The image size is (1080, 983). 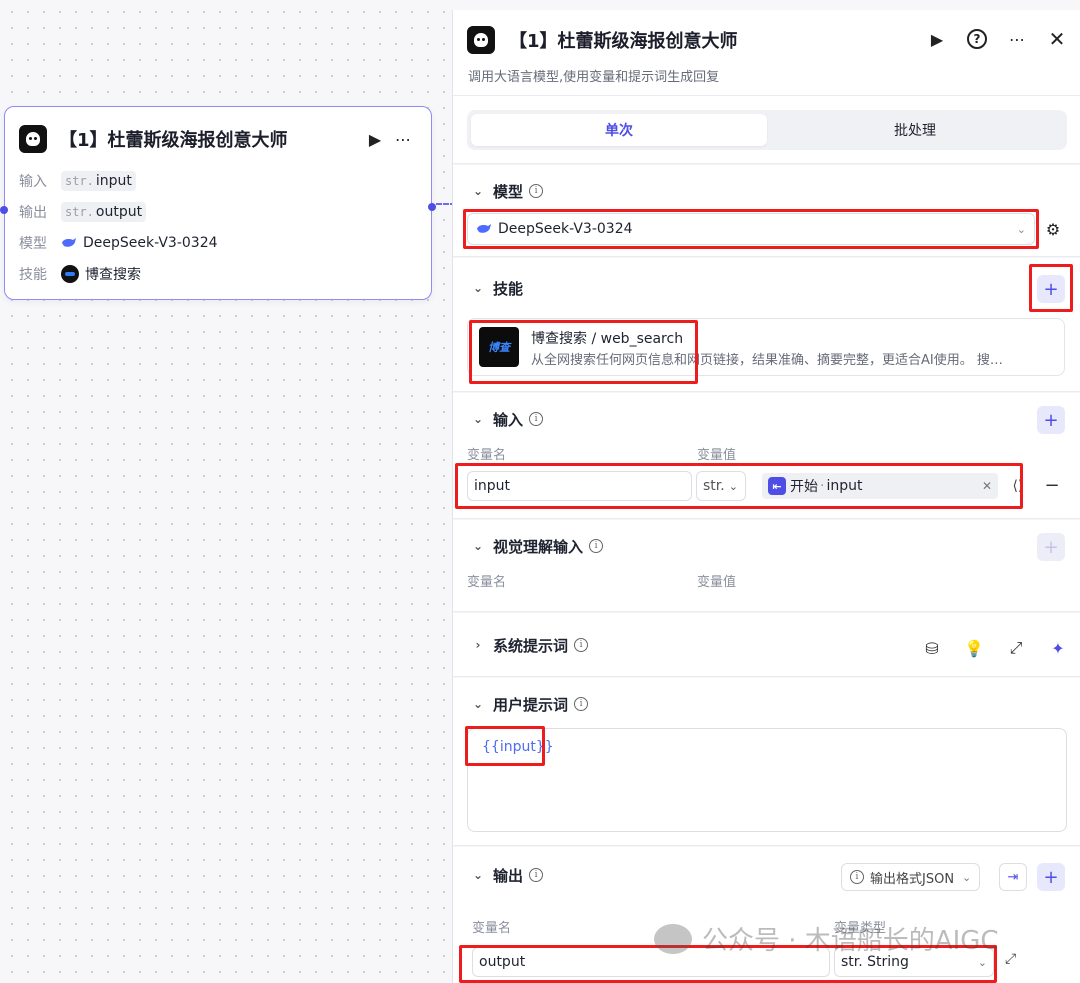 I want to click on node-row-label: 模型, so click(x=33, y=244).